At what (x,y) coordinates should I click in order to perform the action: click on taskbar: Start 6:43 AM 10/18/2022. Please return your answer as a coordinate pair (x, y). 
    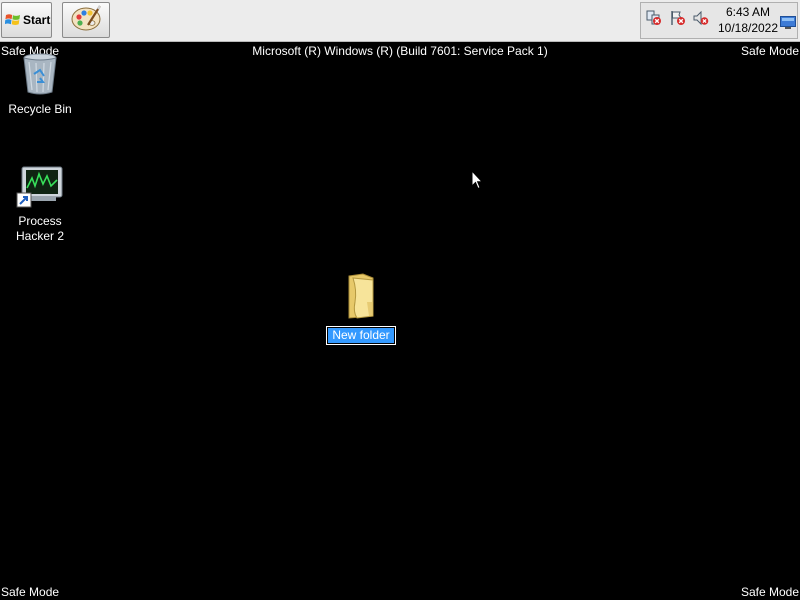
    Looking at the image, I should click on (400, 21).